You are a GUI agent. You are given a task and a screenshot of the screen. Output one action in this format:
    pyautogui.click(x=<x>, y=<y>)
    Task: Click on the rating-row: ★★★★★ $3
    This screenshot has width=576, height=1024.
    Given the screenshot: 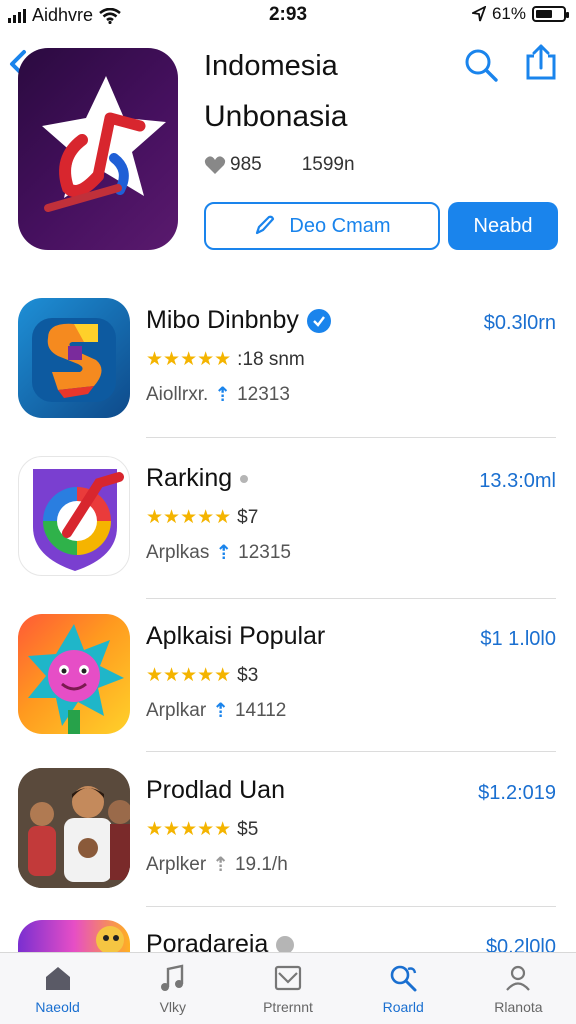 What is the action you would take?
    pyautogui.click(x=202, y=675)
    